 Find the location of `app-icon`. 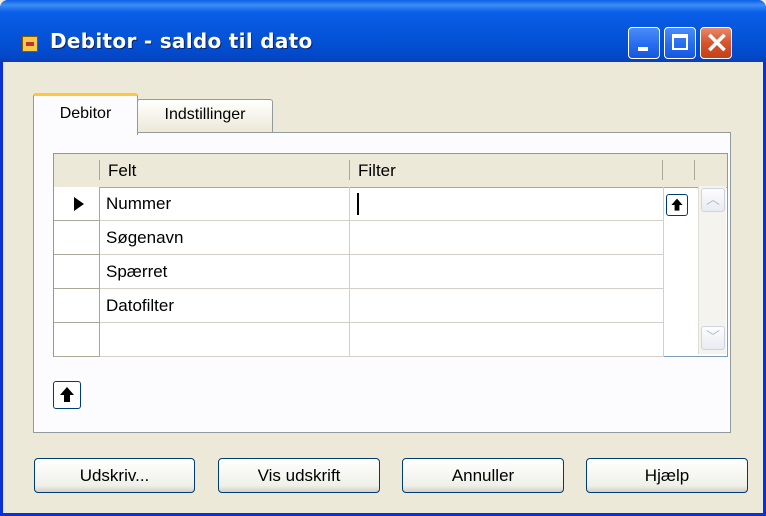

app-icon is located at coordinates (30, 44).